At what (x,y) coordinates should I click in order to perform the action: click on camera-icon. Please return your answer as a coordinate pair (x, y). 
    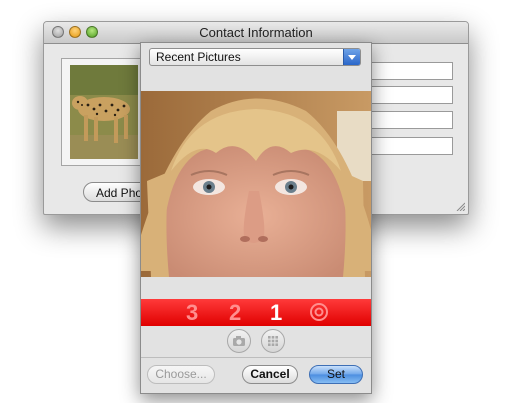
    Looking at the image, I should click on (239, 341).